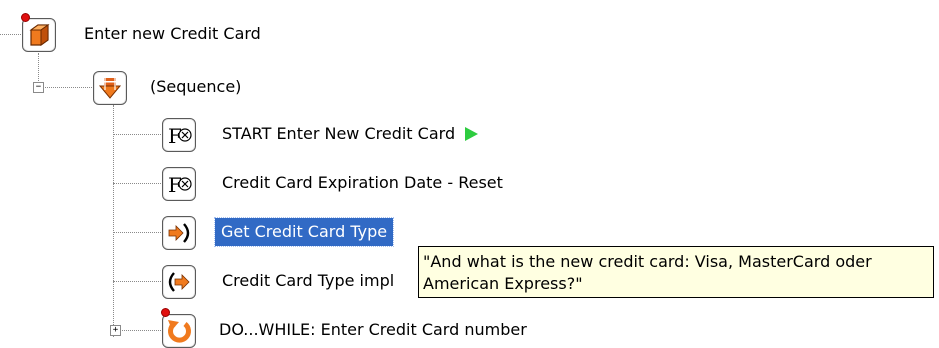  I want to click on tree-item-start-text: START Enter New Credit Card, so click(339, 133).